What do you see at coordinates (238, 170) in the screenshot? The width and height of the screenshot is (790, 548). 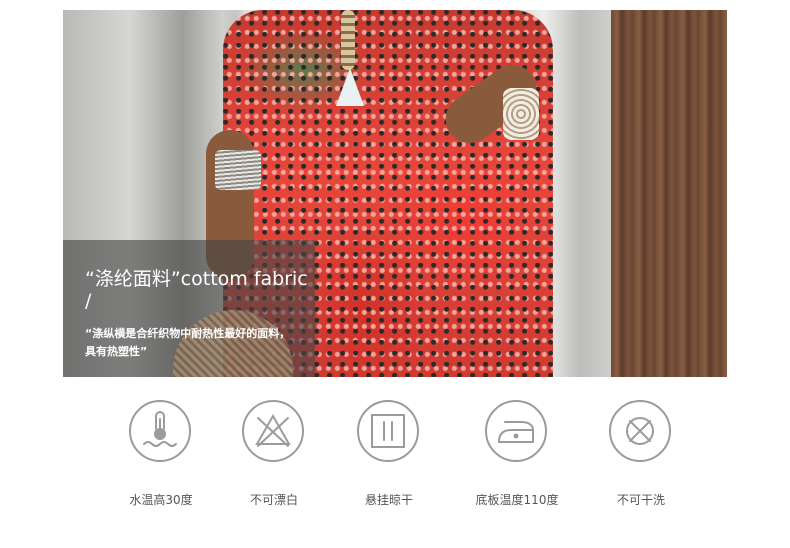 I see `left-bangles` at bounding box center [238, 170].